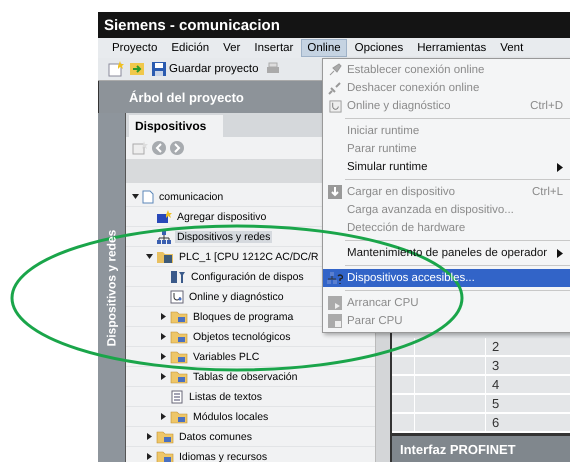  Describe the element at coordinates (495, 346) in the screenshot. I see `table-cell-text: 2` at that location.